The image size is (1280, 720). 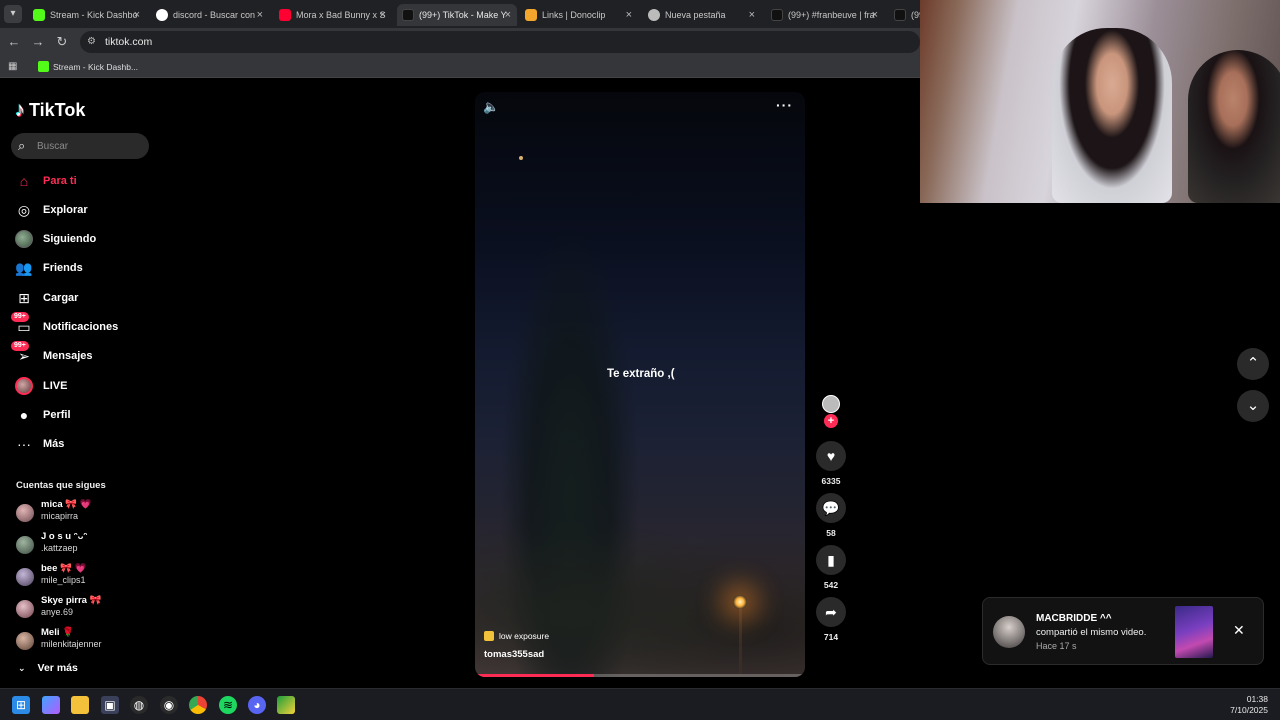 What do you see at coordinates (85, 415) in the screenshot?
I see `nav-perfil: ● Perfil` at bounding box center [85, 415].